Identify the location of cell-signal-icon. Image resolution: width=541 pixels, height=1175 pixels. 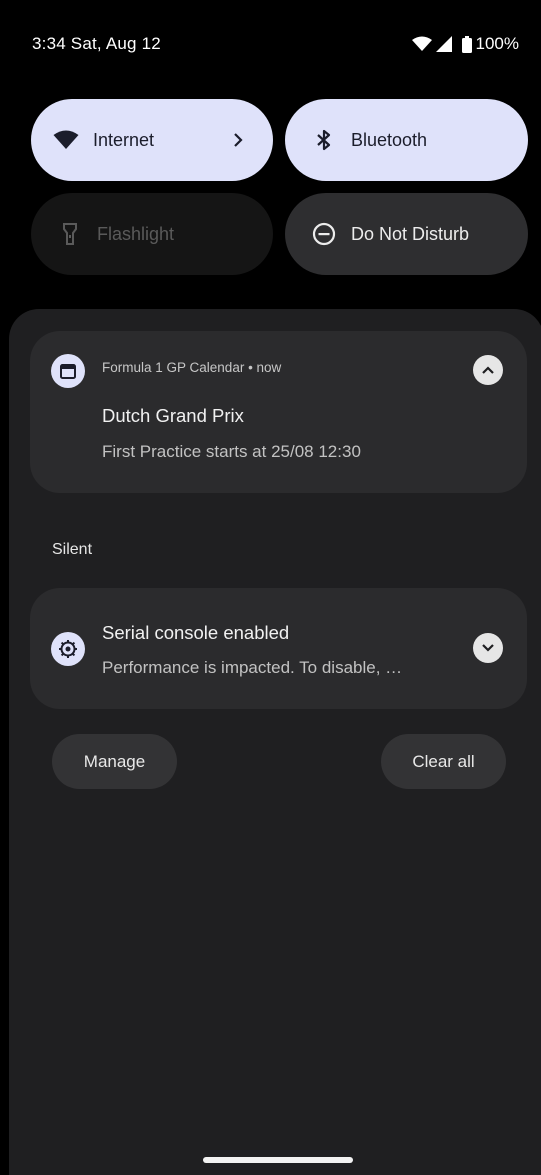
(443, 44).